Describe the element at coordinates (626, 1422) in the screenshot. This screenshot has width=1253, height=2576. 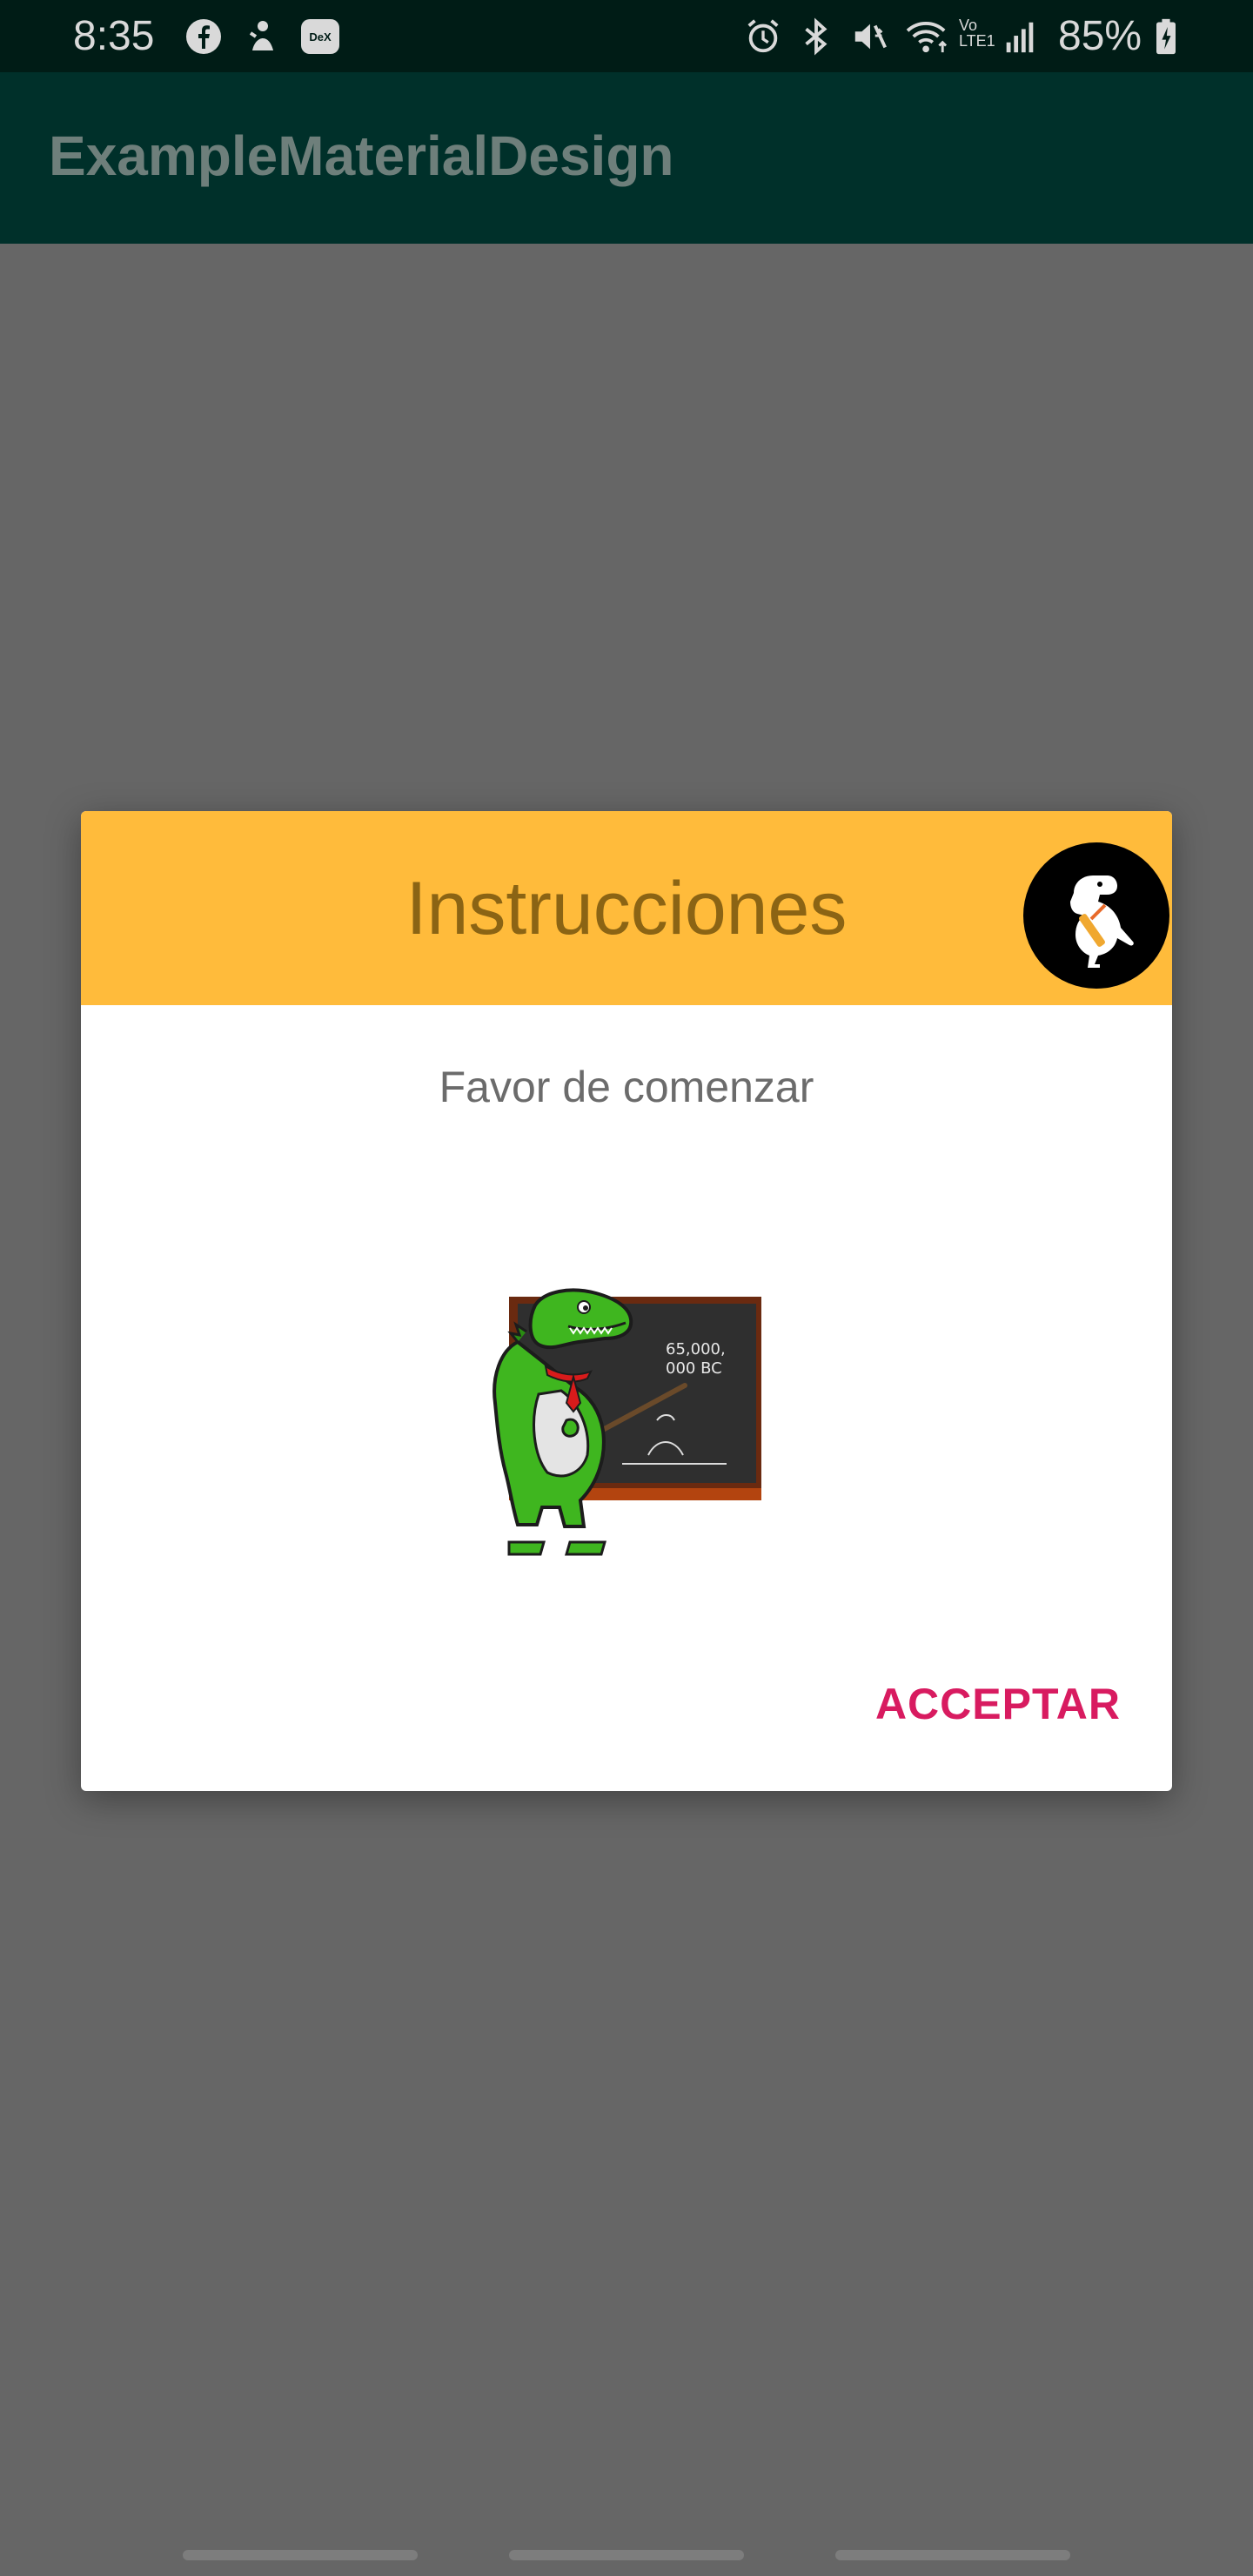
I see `dinosaur-teacher-illustration: 65,000, 000 BC` at that location.